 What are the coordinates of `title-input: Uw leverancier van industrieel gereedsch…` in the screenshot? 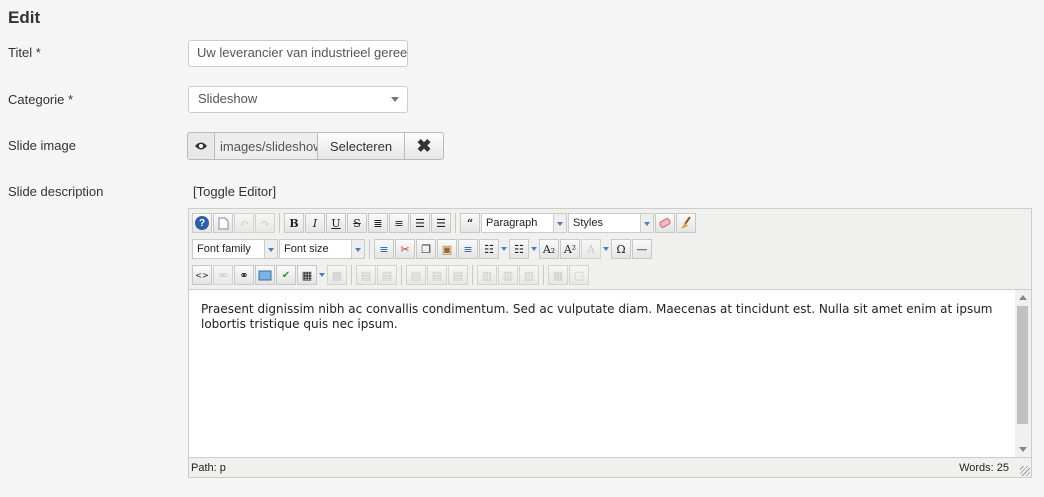 It's located at (298, 53).